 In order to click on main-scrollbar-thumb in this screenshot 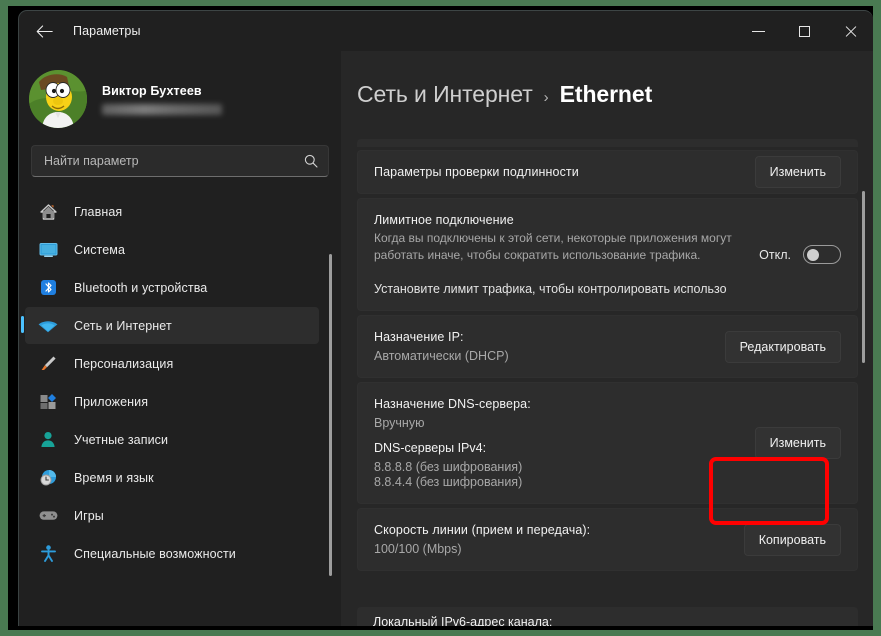, I will do `click(863, 277)`.